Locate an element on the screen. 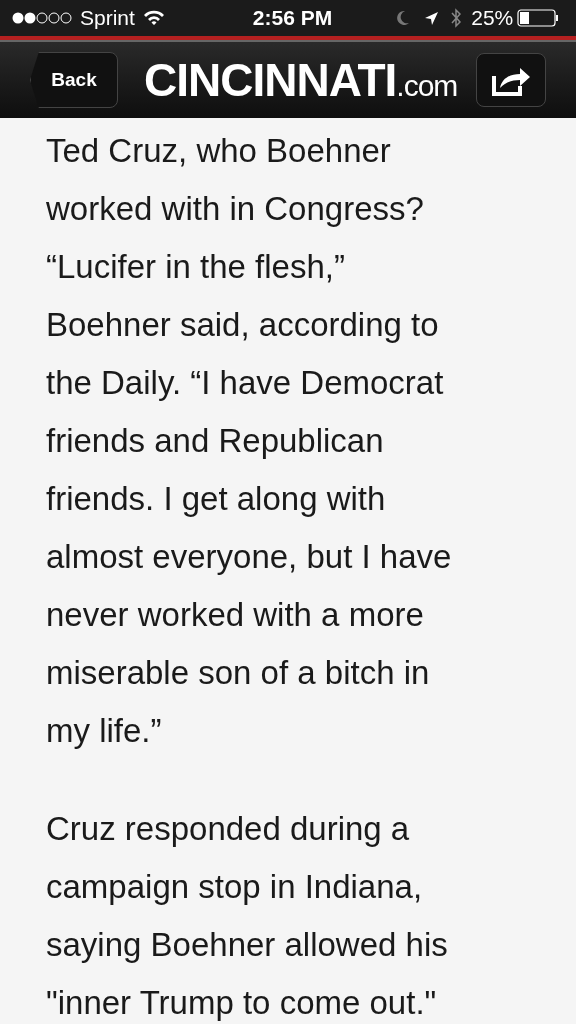 The width and height of the screenshot is (576, 1024). battery-icon is located at coordinates (538, 18).